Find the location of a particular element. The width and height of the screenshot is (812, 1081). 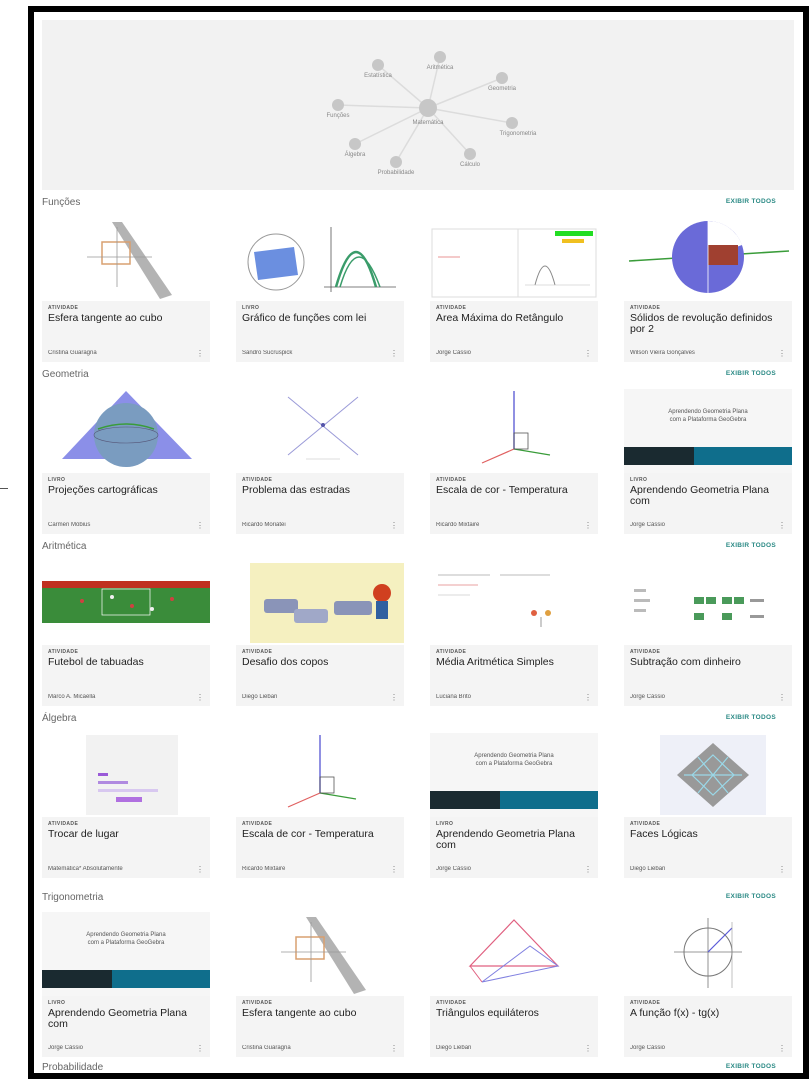

card-title: Projeções cartográficas is located at coordinates (126, 501).